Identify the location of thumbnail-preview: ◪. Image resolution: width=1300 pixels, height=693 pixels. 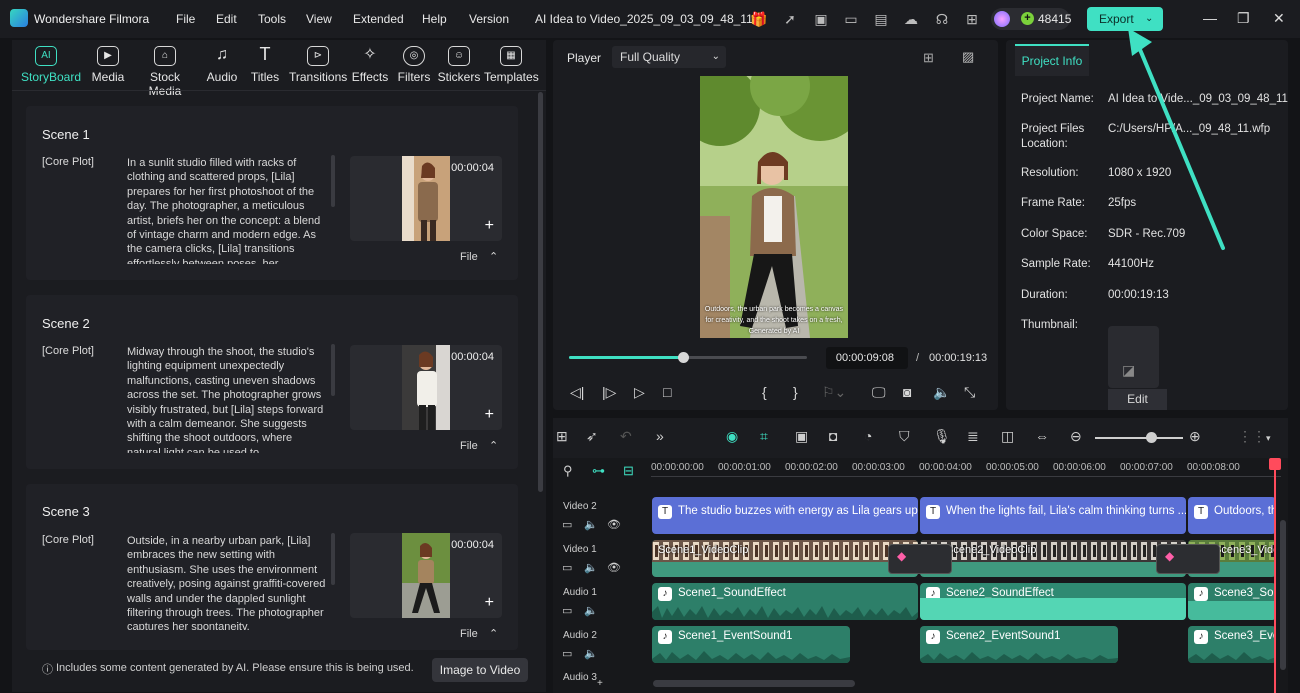
(1133, 357).